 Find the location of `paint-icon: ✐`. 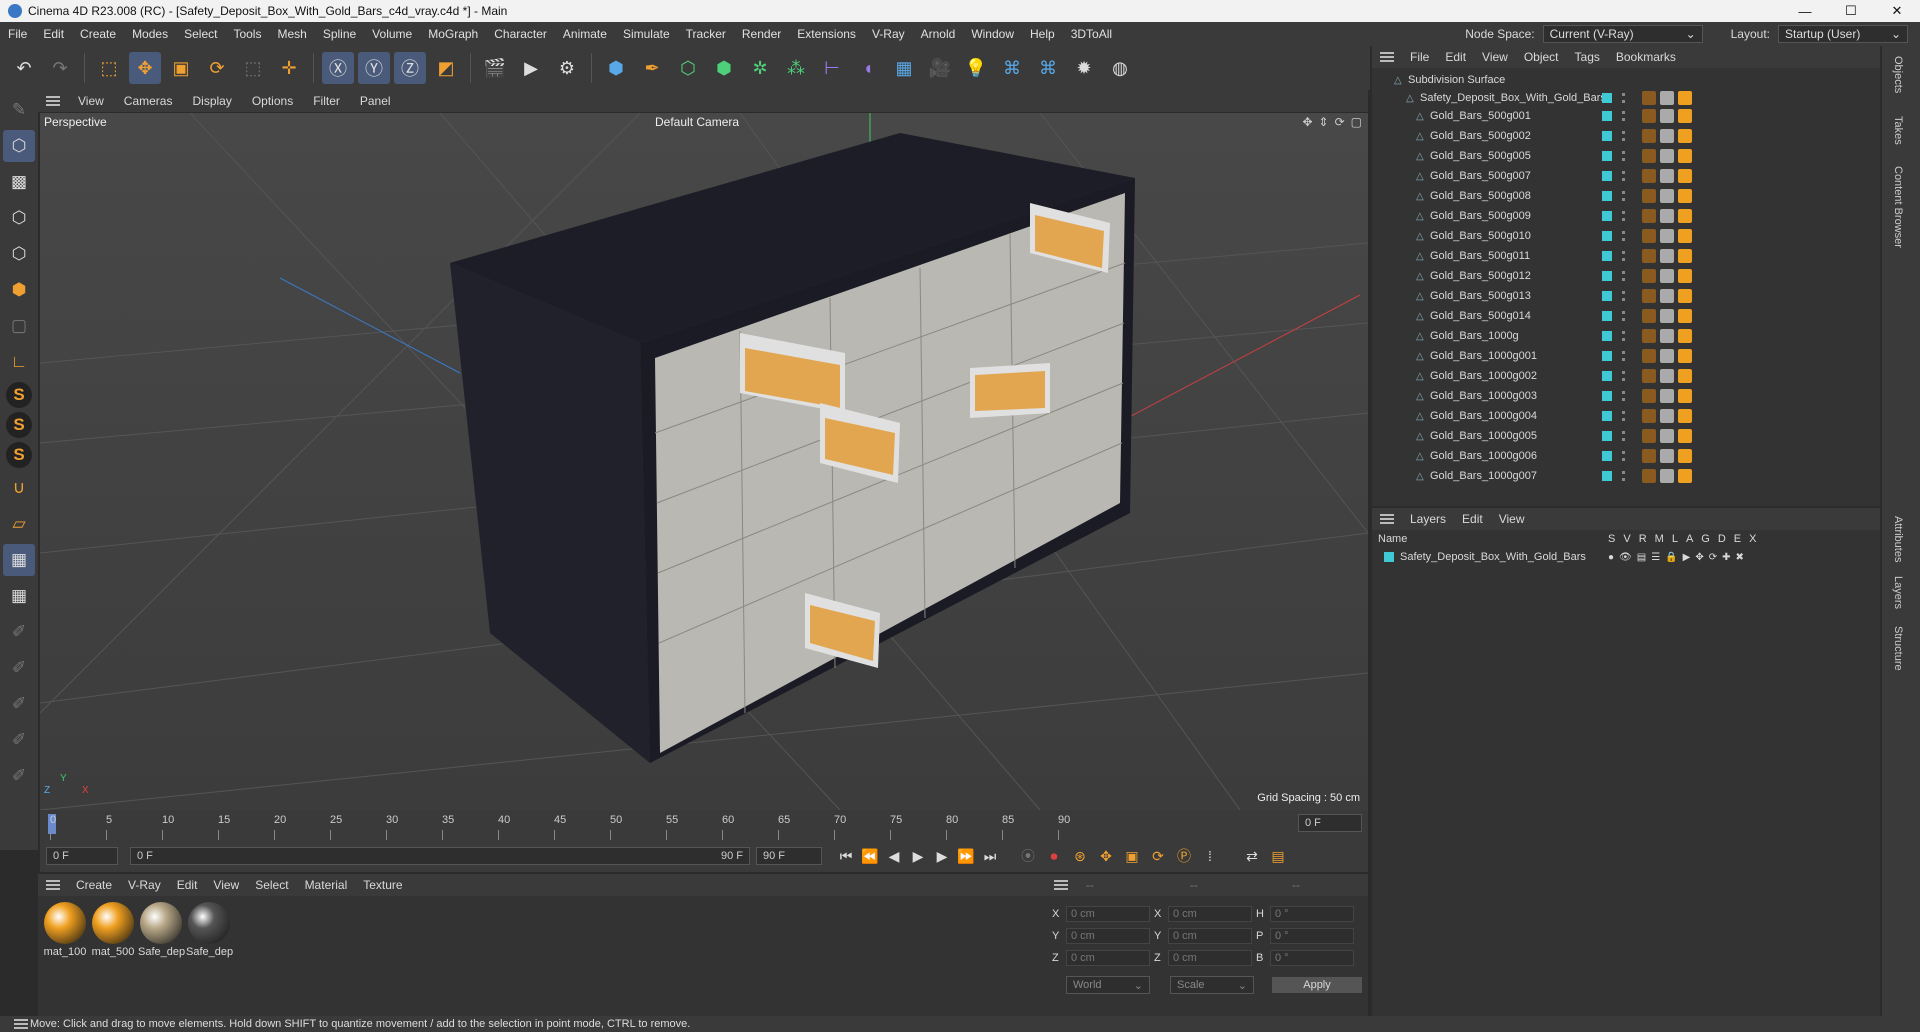

paint-icon: ✐ is located at coordinates (19, 632).